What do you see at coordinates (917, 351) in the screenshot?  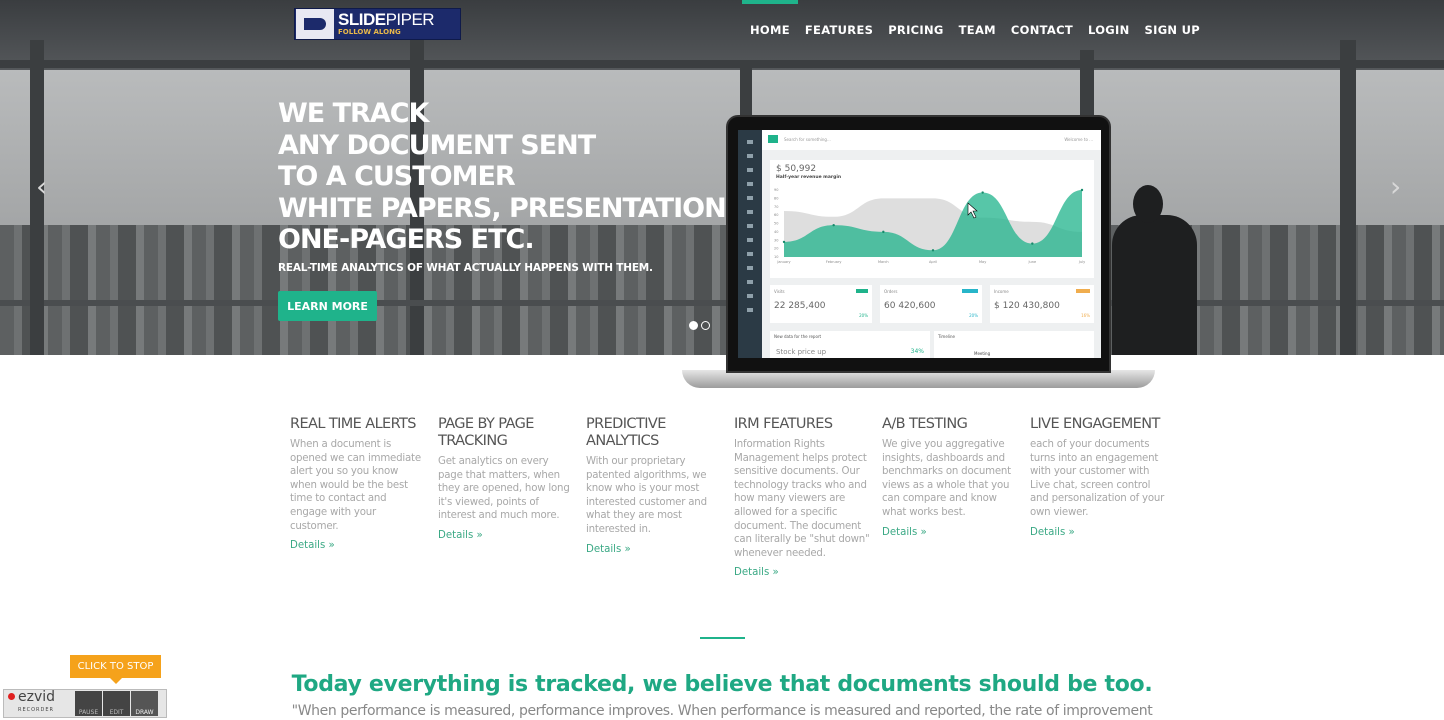 I see `stock-pct: 34%` at bounding box center [917, 351].